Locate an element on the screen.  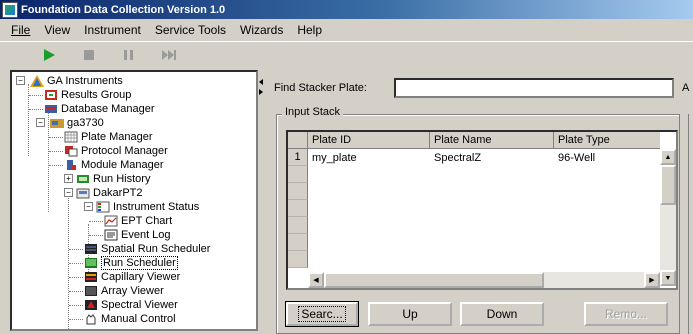
window-title: Foundation Data Collection Version 1.0 is located at coordinates (123, 9).